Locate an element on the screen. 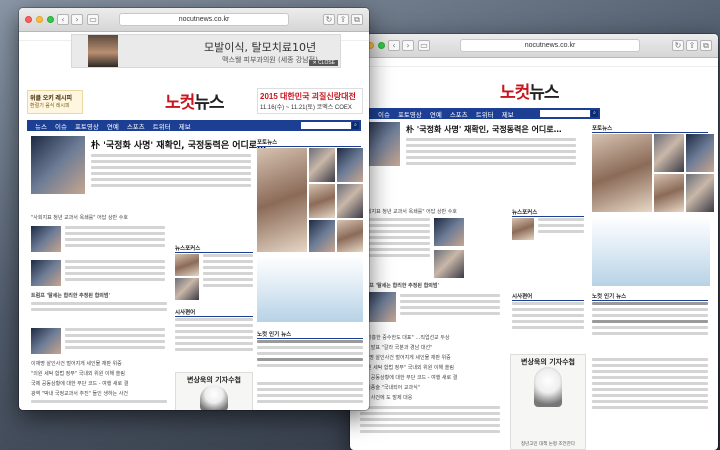 This screenshot has width=720, height=450. list-item: "조기흥한 중수한도 대표" …직업선교 두상 is located at coordinates (405, 337).